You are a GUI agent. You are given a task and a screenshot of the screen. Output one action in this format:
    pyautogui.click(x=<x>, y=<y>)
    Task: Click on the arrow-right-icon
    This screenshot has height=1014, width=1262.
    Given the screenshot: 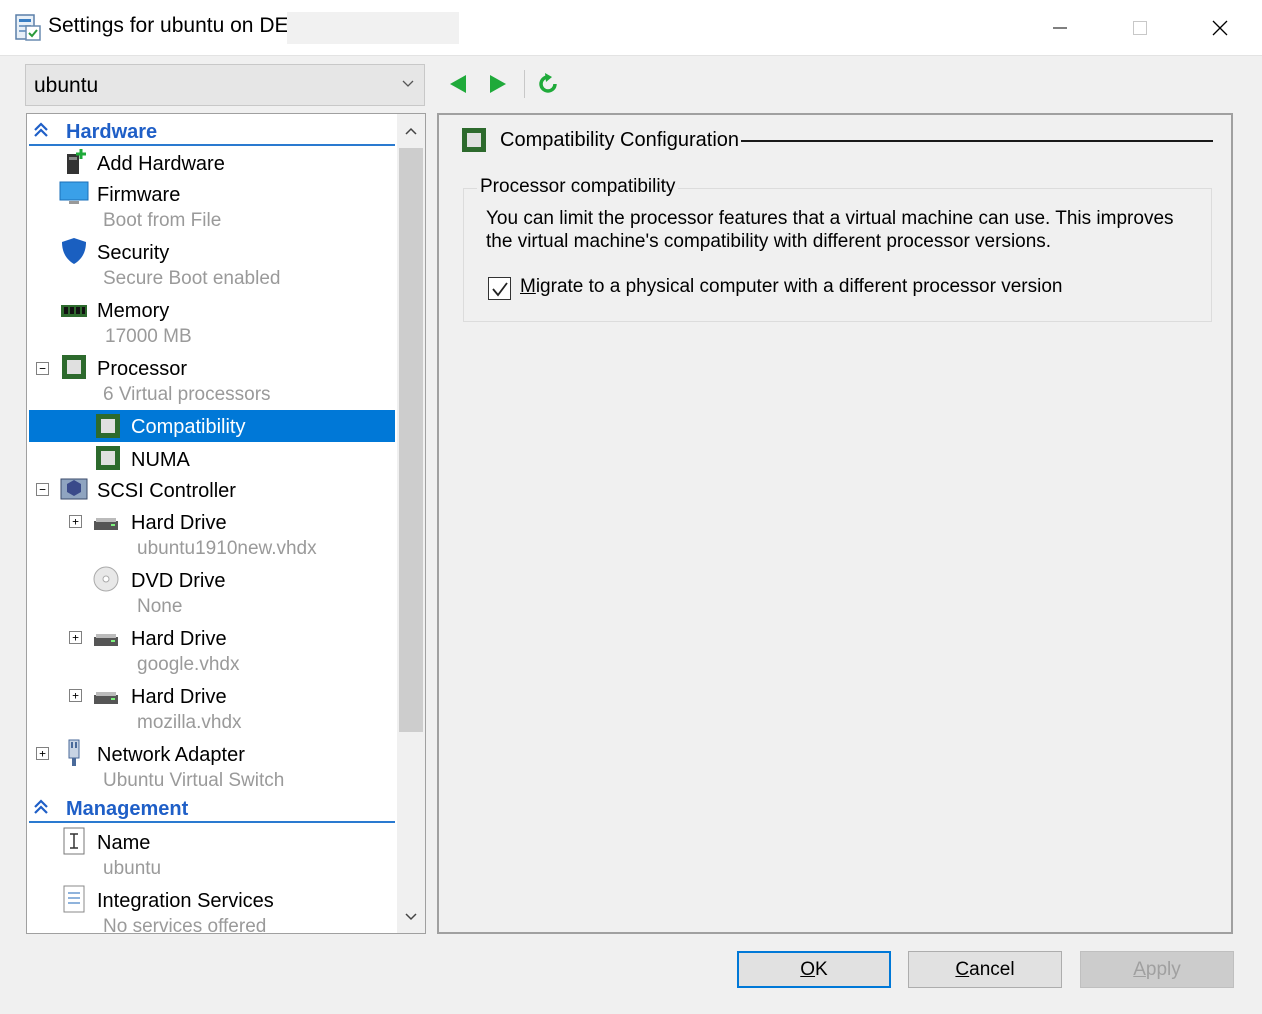 What is the action you would take?
    pyautogui.click(x=498, y=84)
    